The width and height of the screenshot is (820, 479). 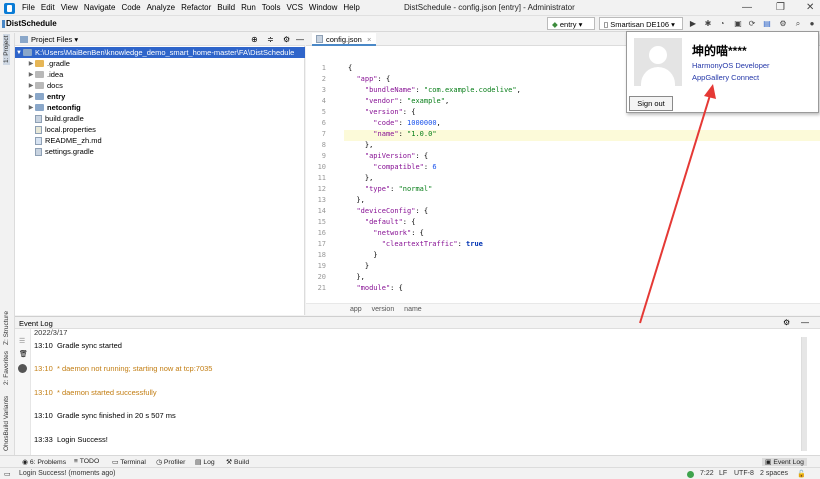 What do you see at coordinates (31, 108) in the screenshot?
I see `chevron-right-icon: ▶` at bounding box center [31, 108].